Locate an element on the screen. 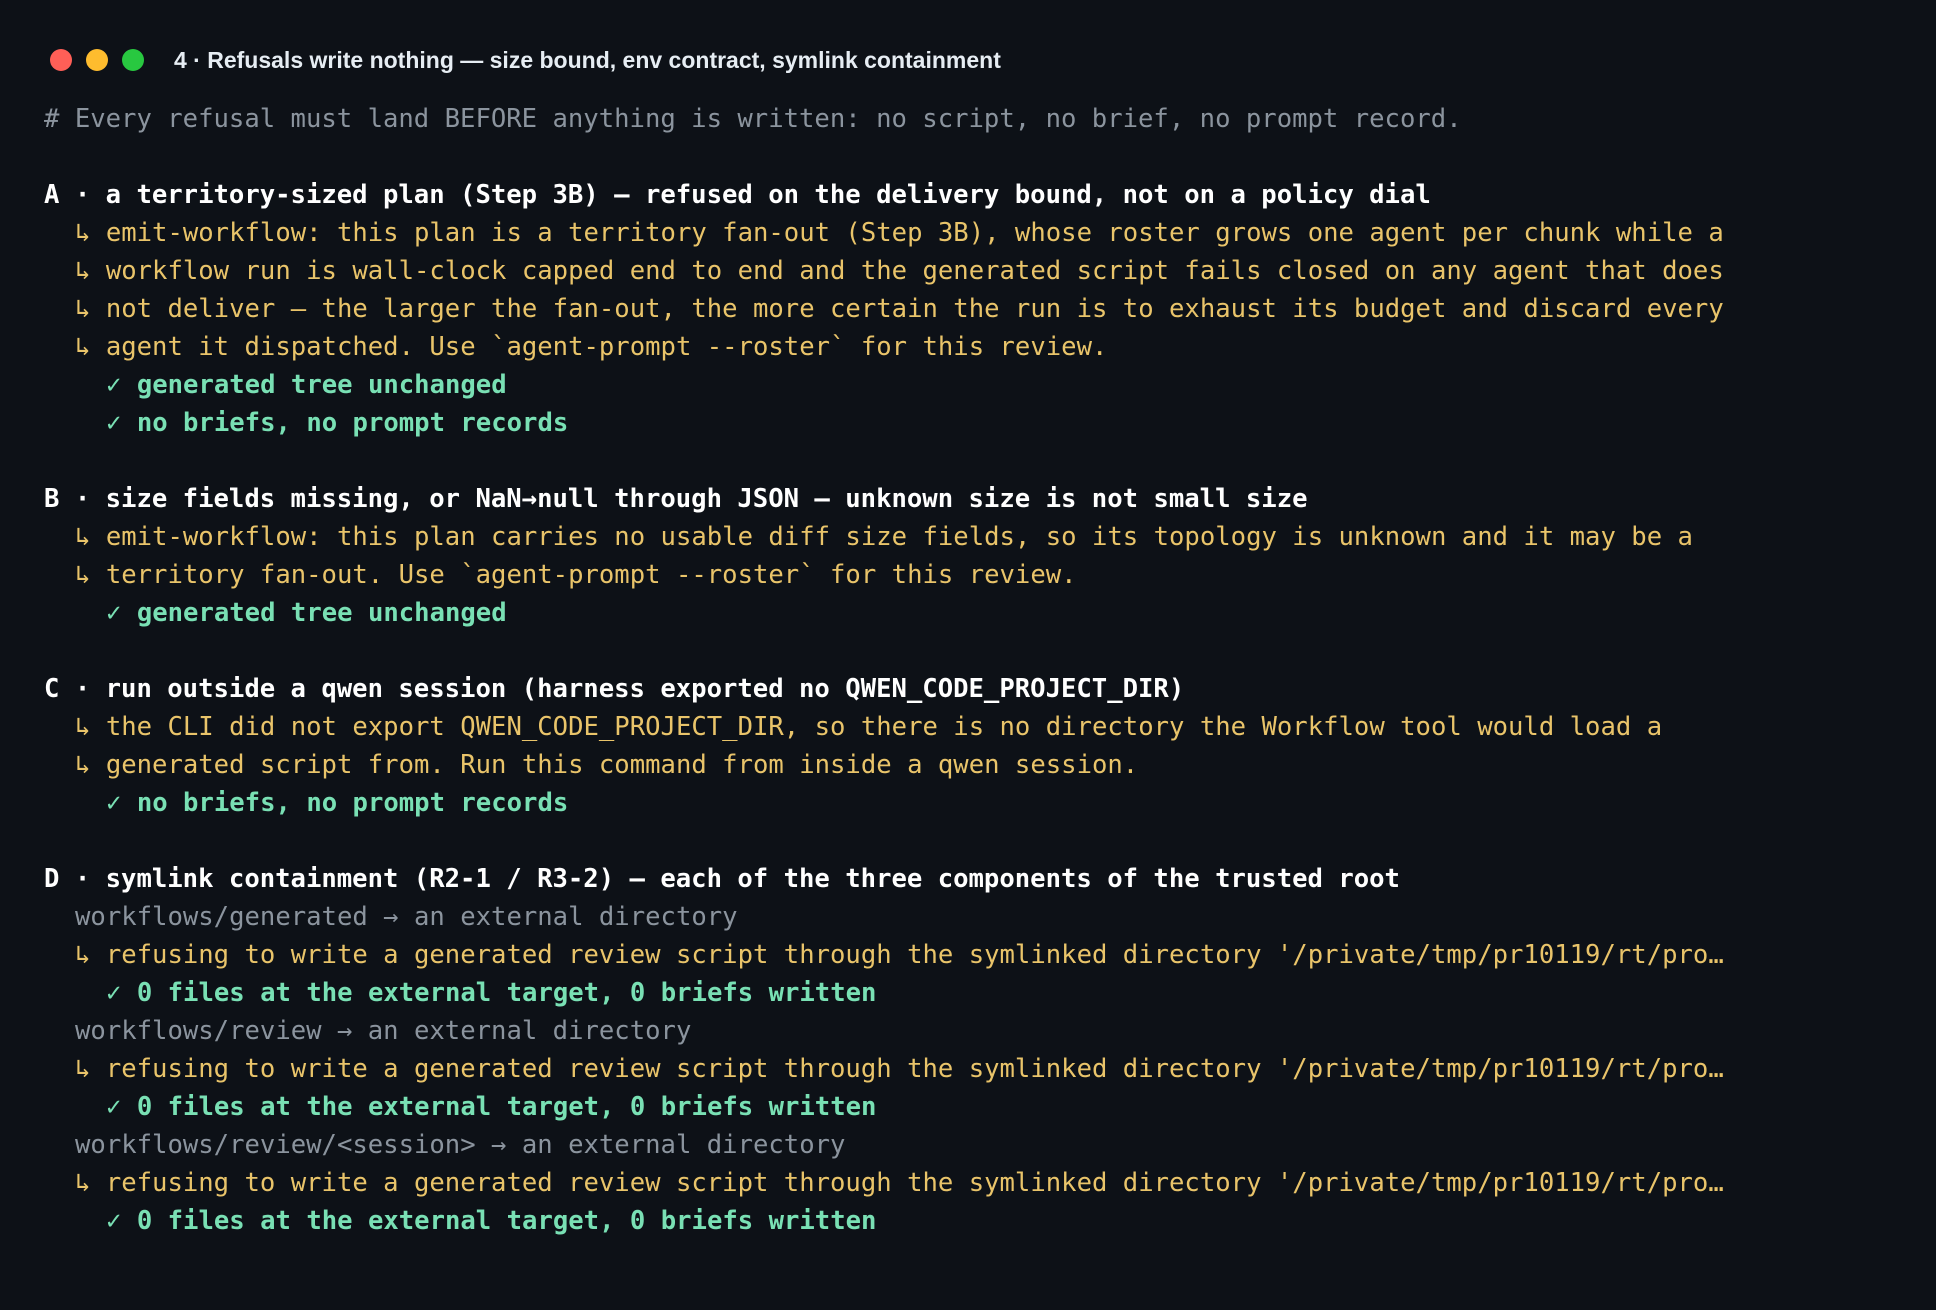 The image size is (1936, 1310). symlink-case-label: workflows/review → an external directory is located at coordinates (969, 1031).